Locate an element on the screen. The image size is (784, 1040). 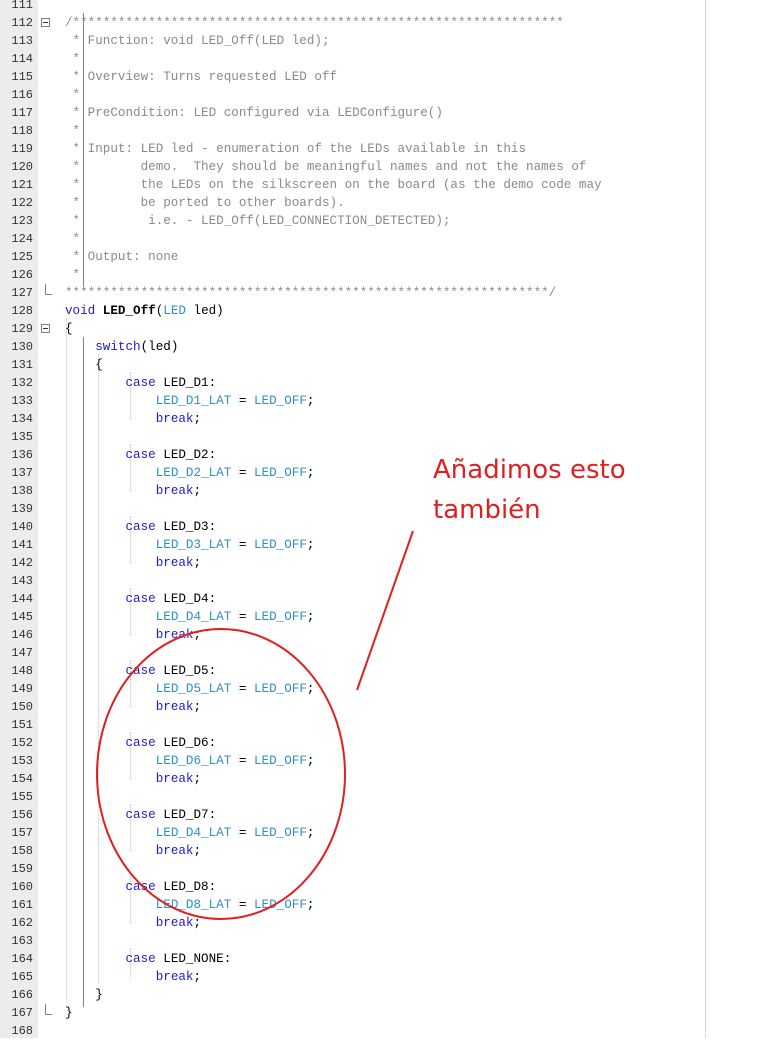
code-line: 158 break; is located at coordinates (353, 851).